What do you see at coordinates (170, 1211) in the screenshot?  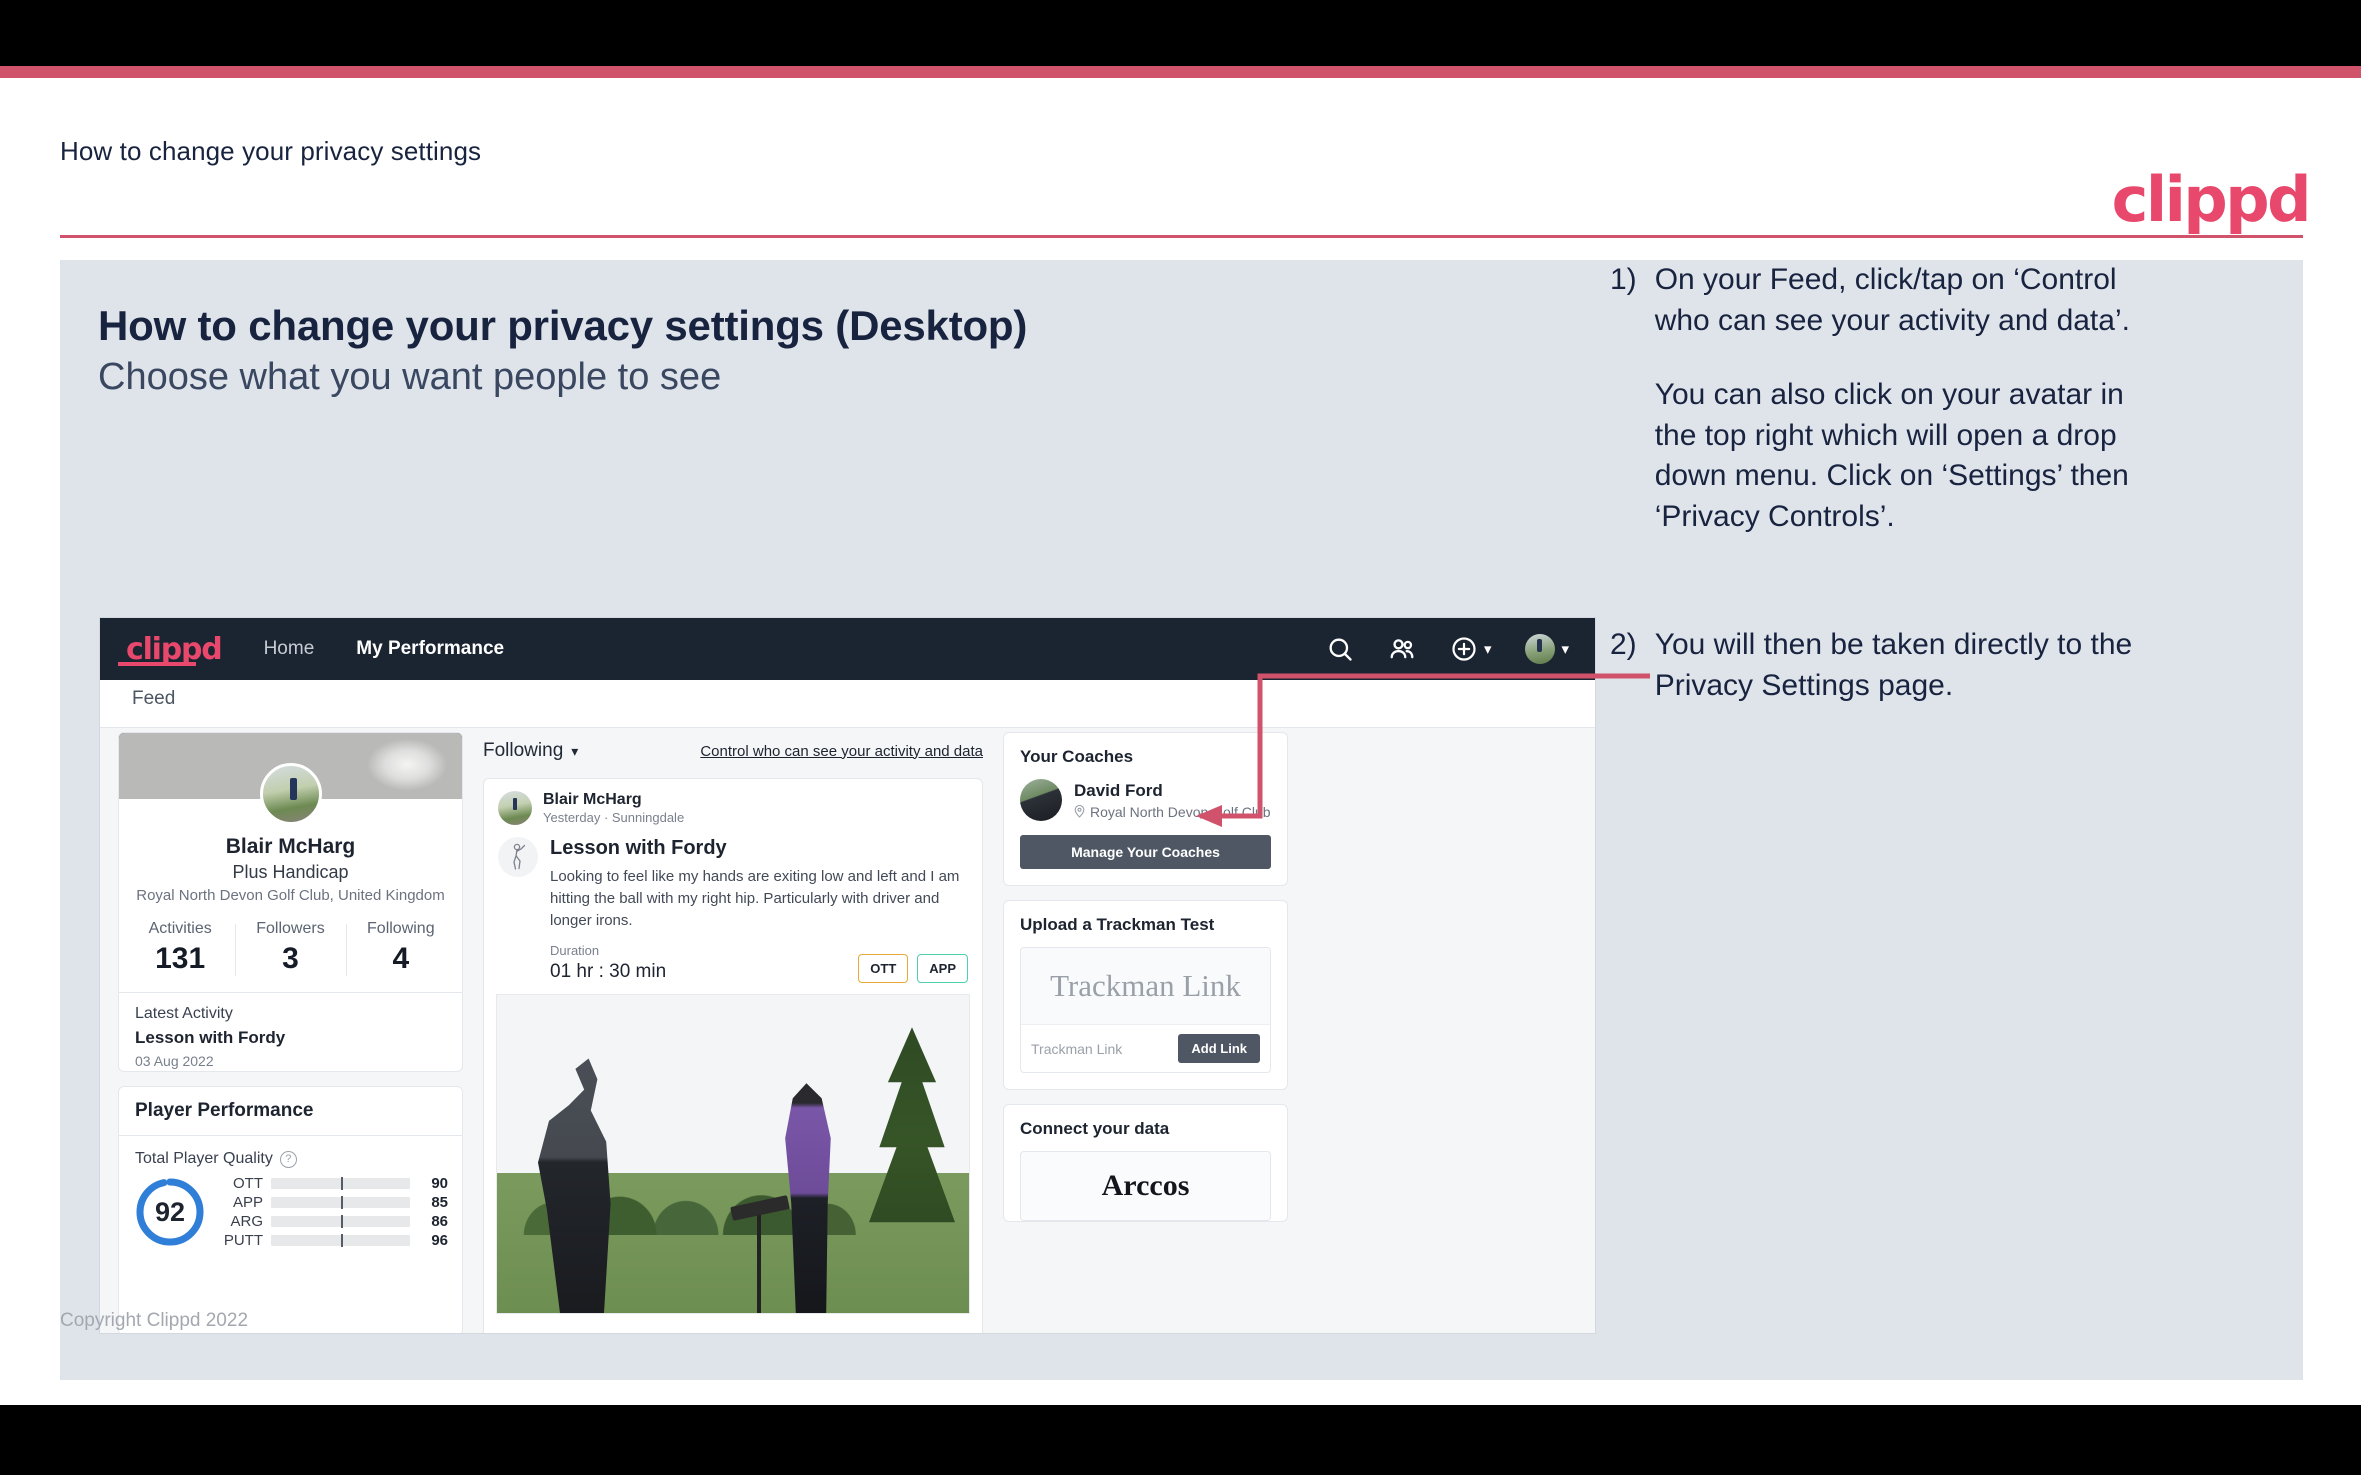 I see `total-quality-value: 92` at bounding box center [170, 1211].